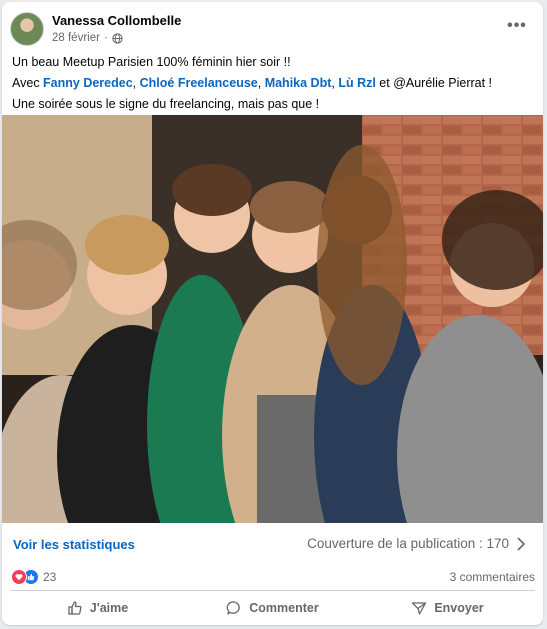 This screenshot has height=629, width=547. I want to click on view-stats-link: Voir les statistiques, so click(74, 544).